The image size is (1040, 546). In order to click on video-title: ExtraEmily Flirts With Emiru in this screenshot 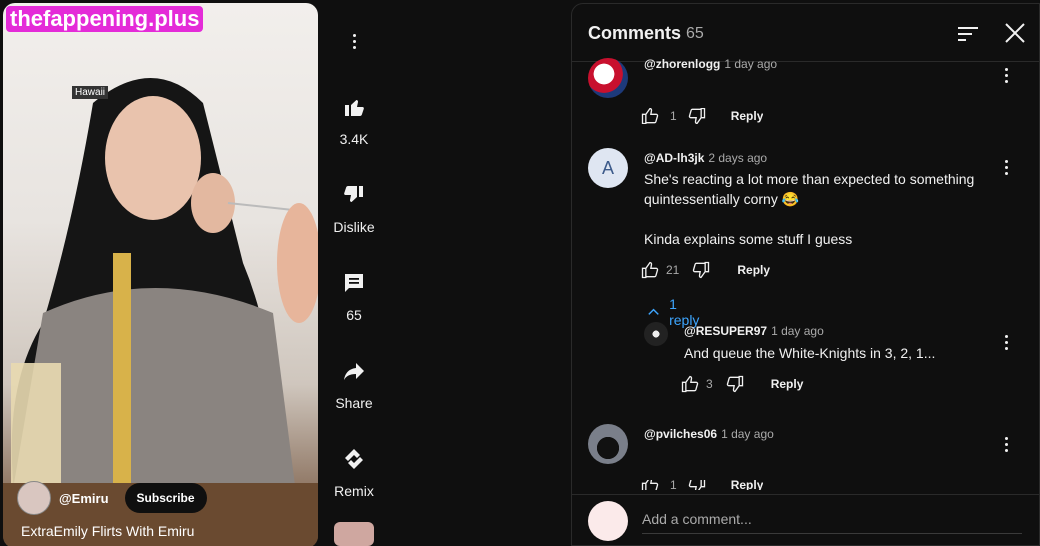, I will do `click(107, 531)`.